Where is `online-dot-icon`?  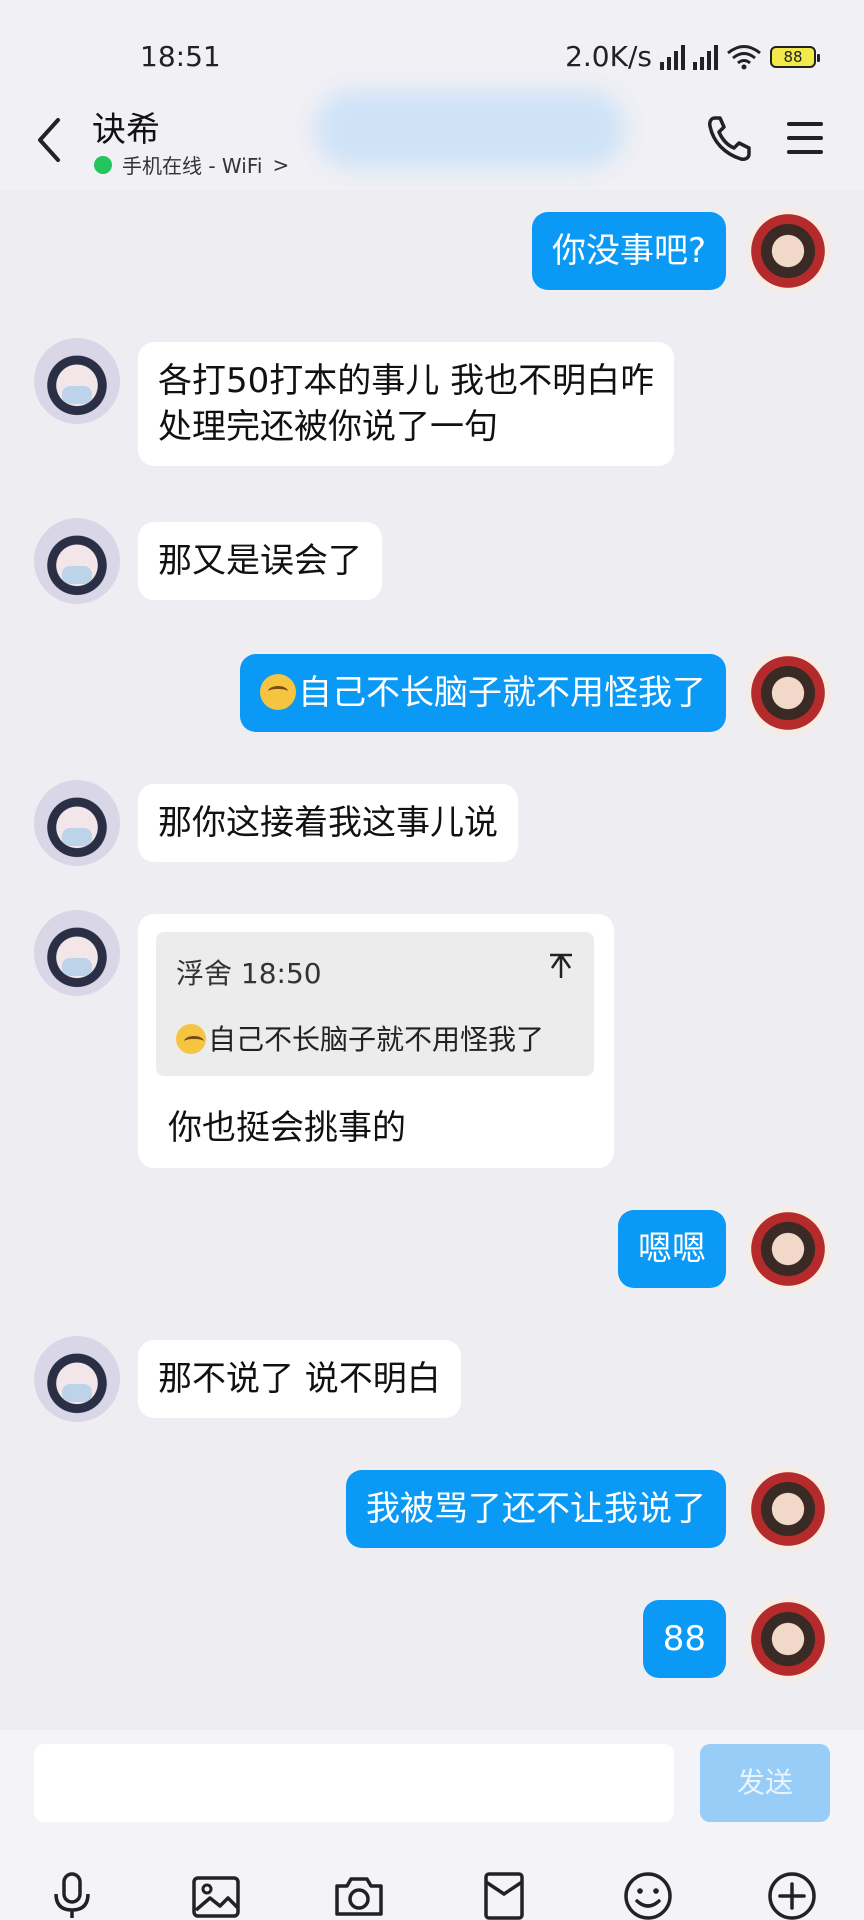 online-dot-icon is located at coordinates (103, 164).